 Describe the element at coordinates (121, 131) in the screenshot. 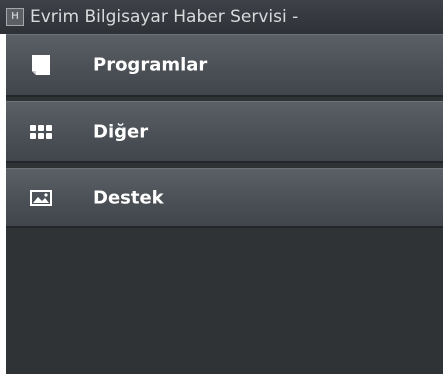

I see `menu-item-label: Diğer` at that location.